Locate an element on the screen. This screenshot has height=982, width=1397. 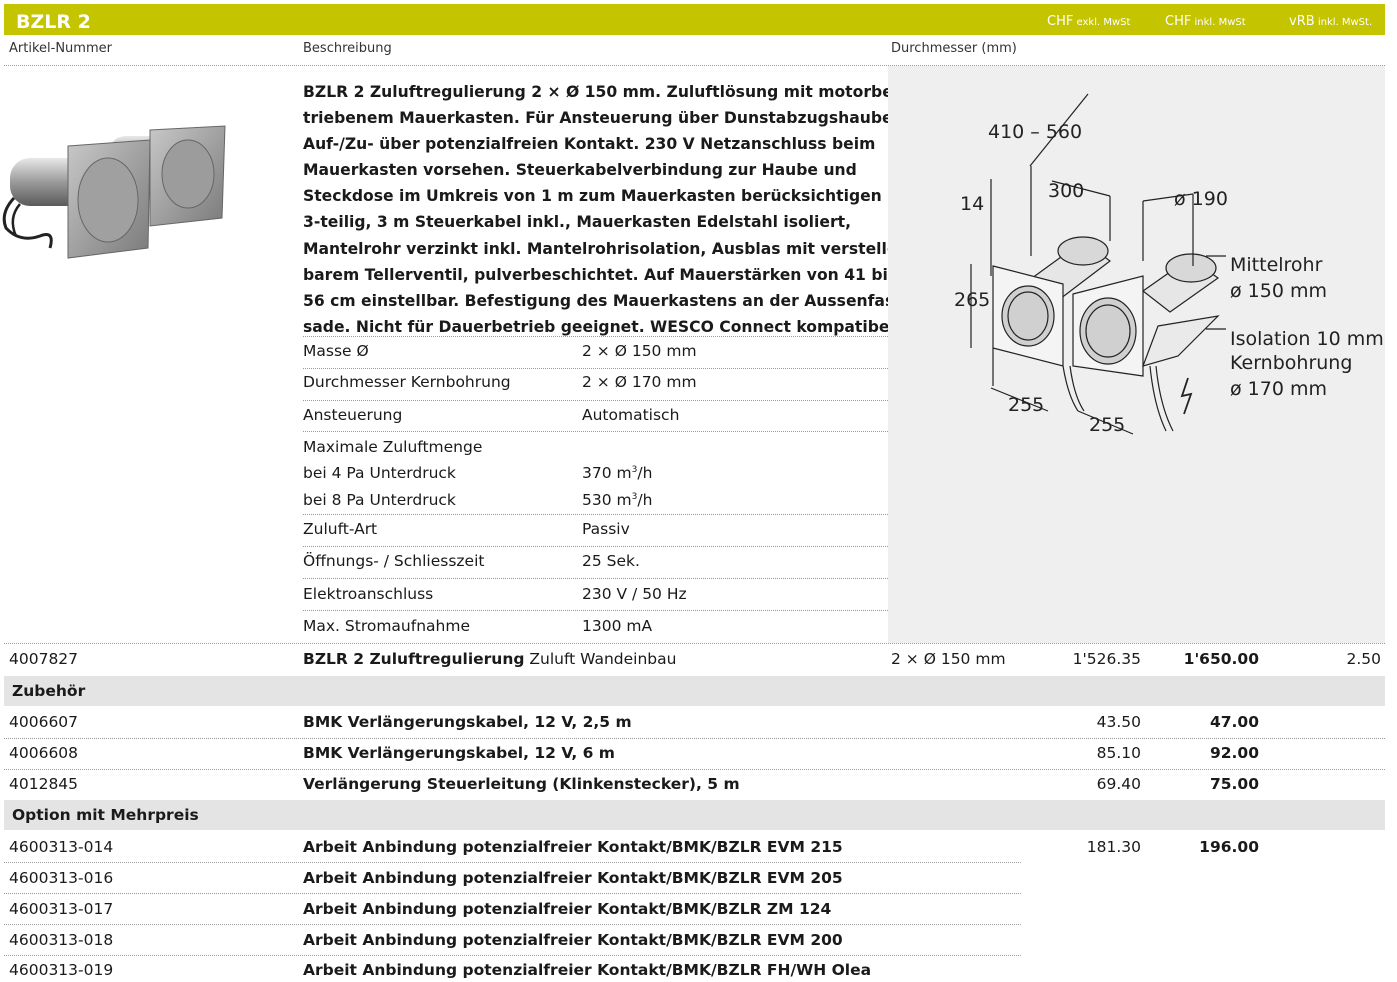
spec-value: 530 m3/h is located at coordinates (617, 500).